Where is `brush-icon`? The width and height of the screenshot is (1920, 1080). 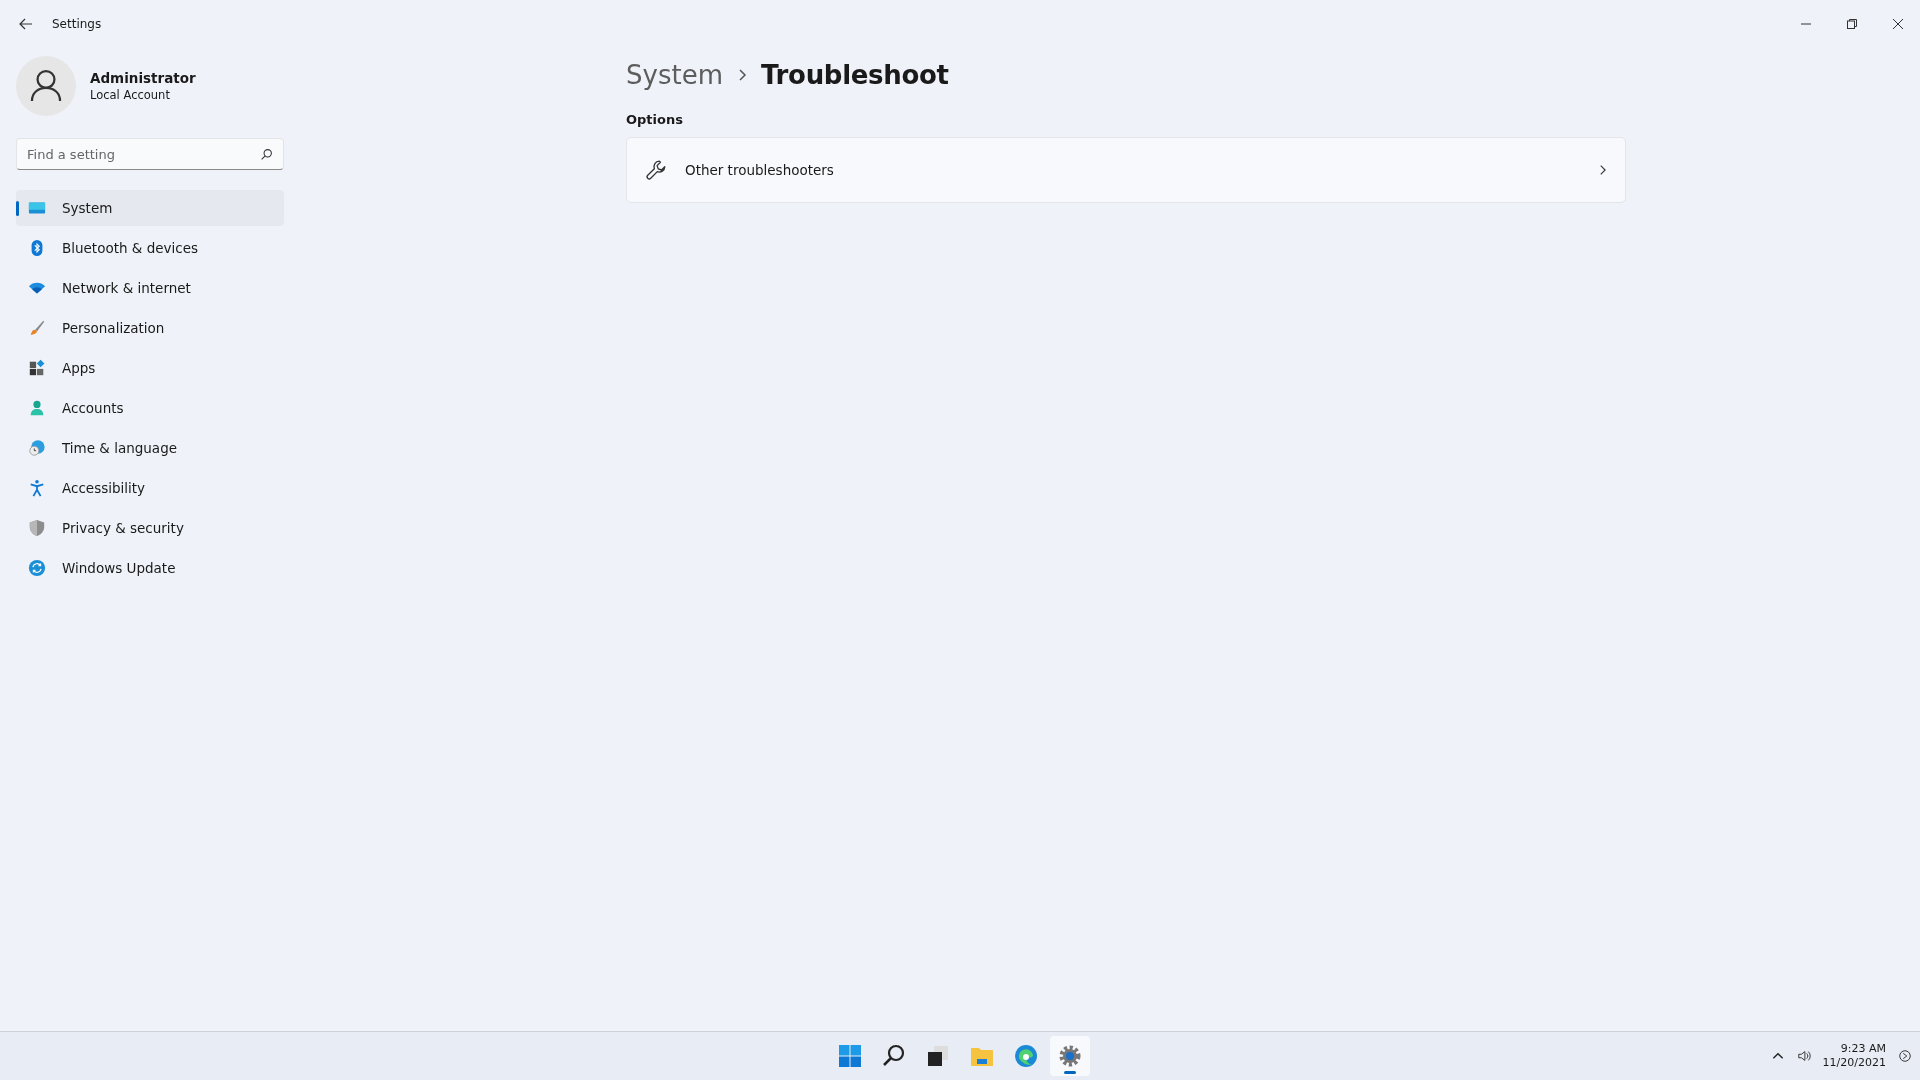
brush-icon is located at coordinates (37, 328).